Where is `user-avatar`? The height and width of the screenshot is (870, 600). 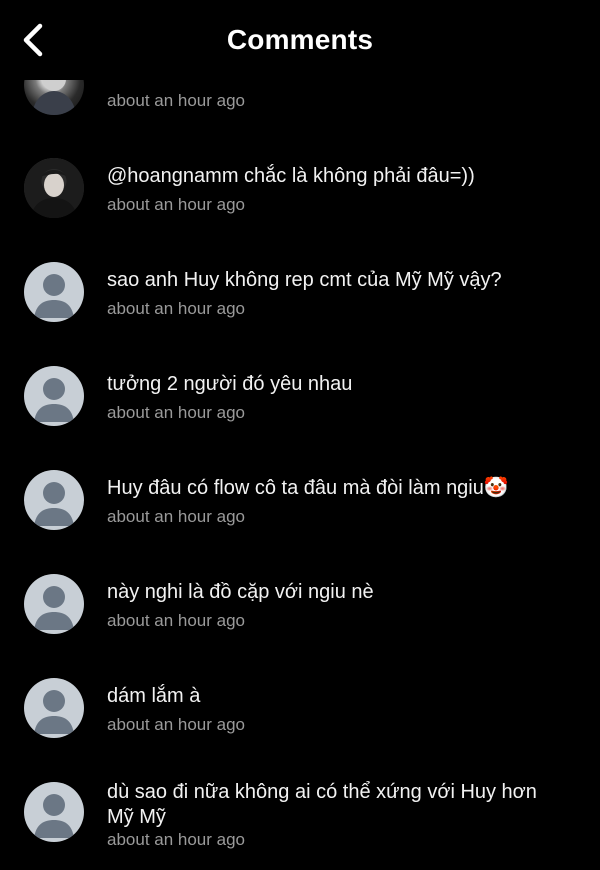
user-avatar is located at coordinates (54, 188).